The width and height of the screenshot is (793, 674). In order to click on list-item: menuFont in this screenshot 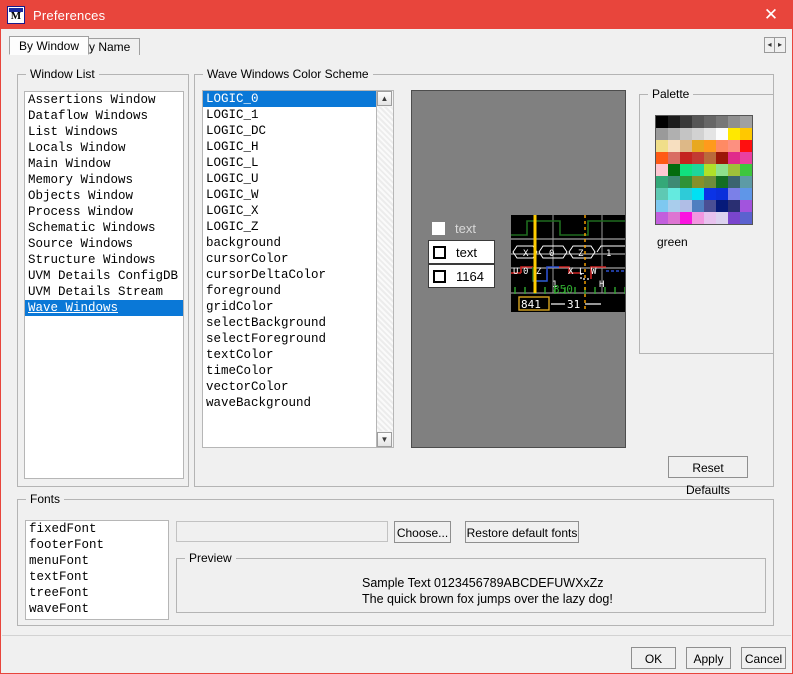, I will do `click(97, 561)`.